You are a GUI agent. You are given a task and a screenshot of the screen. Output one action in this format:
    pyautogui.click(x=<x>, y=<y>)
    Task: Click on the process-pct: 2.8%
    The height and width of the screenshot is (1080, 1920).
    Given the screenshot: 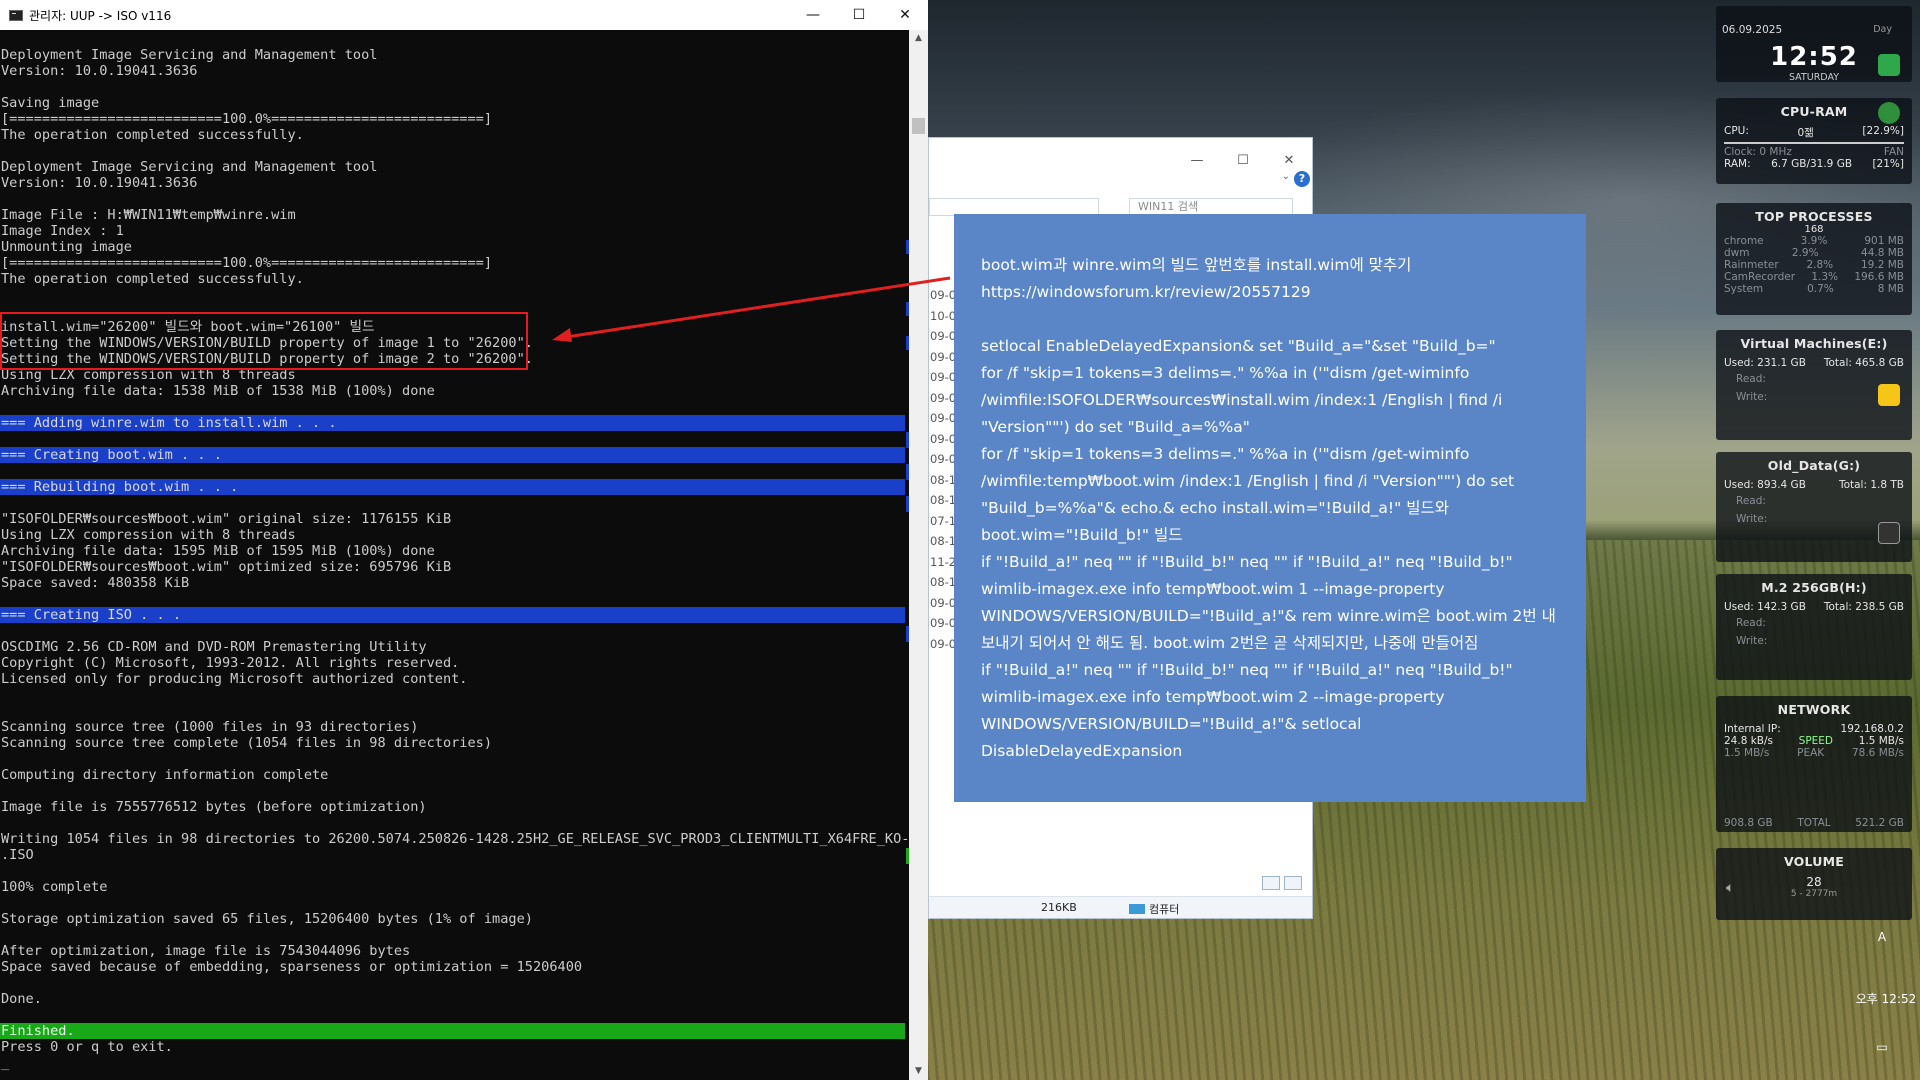 What is the action you would take?
    pyautogui.click(x=1820, y=265)
    